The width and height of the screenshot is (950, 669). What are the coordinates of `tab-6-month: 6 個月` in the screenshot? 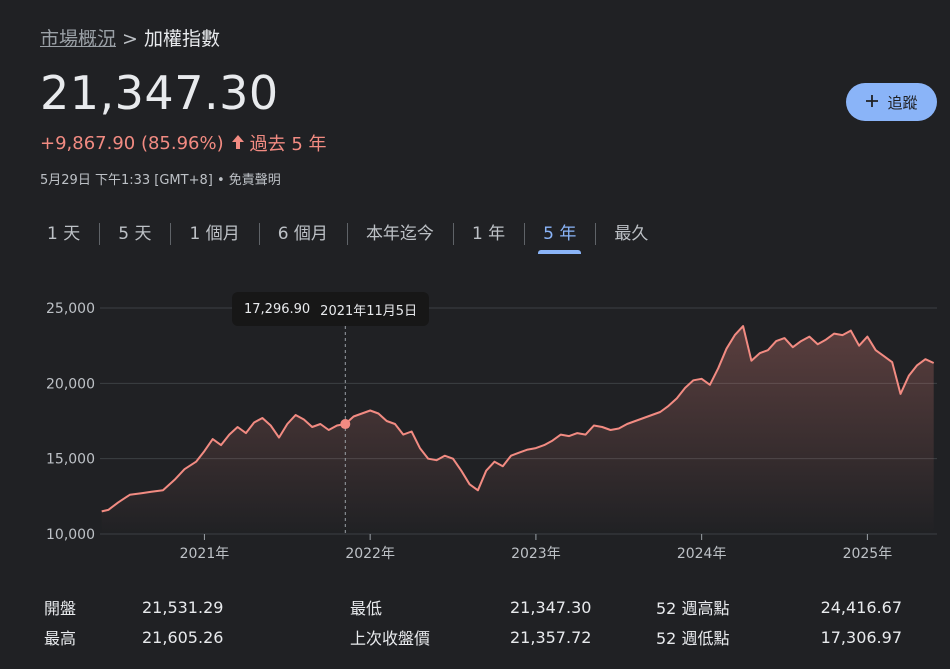 It's located at (302, 234).